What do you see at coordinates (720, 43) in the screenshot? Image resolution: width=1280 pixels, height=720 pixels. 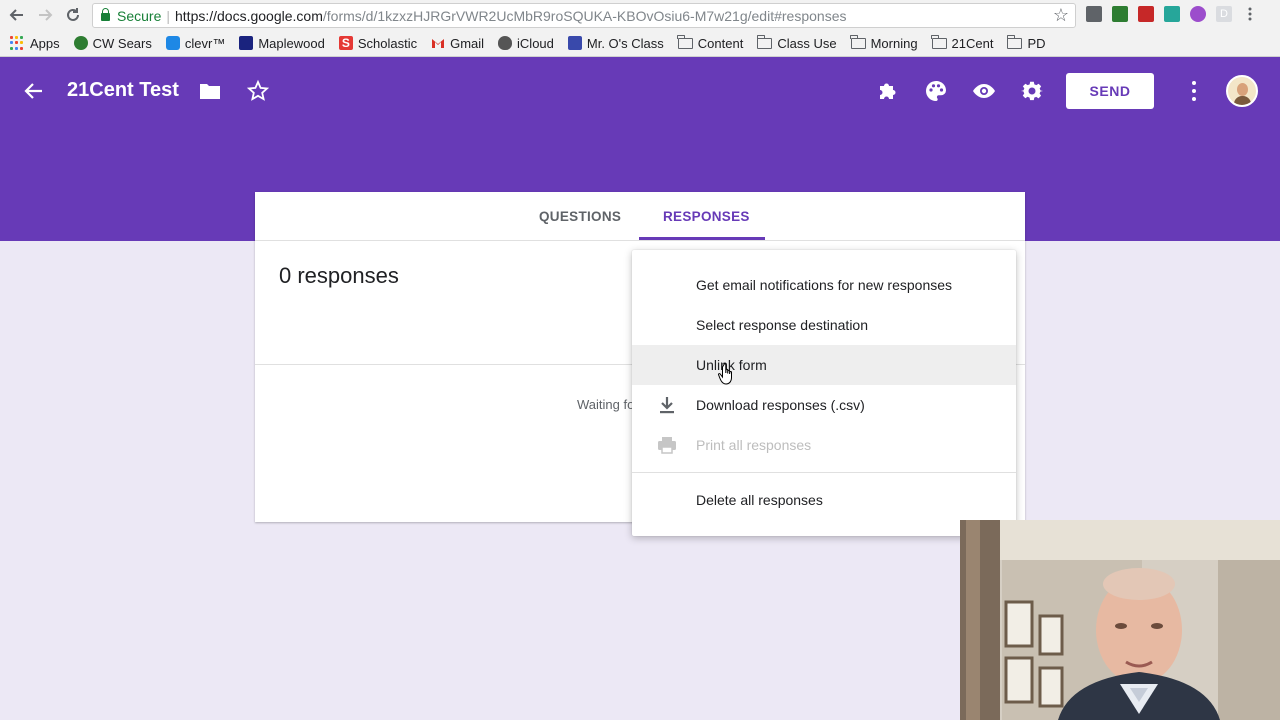 I see `bookmark-label: Content` at bounding box center [720, 43].